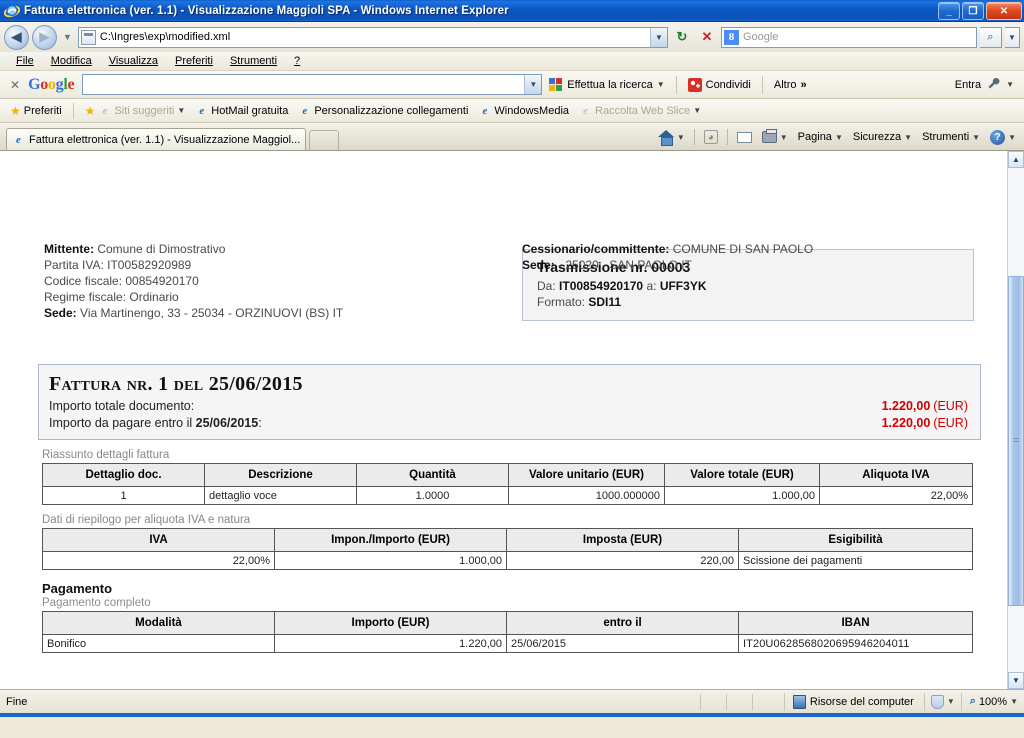  Describe the element at coordinates (784, 137) in the screenshot. I see `chevron-down-icon-print: ▼` at that location.